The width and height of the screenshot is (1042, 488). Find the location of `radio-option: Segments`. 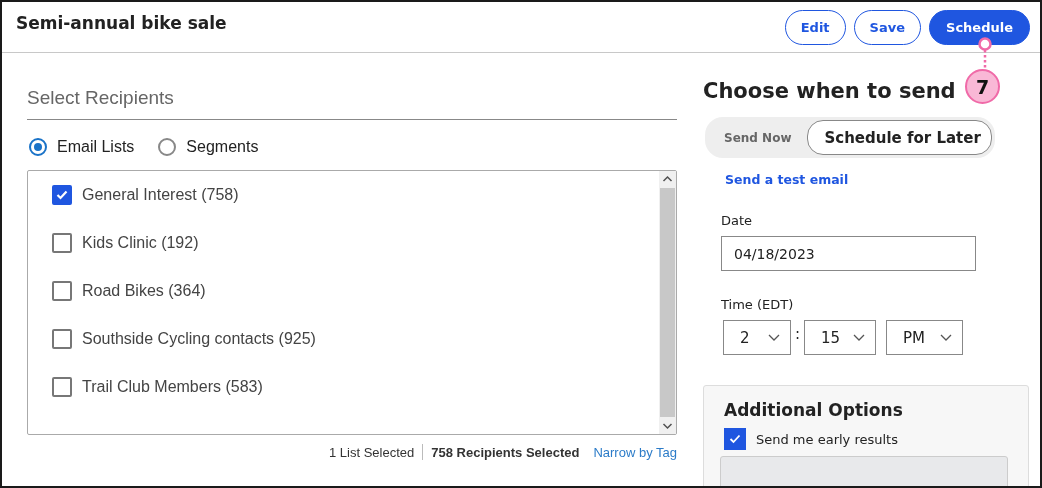

radio-option: Segments is located at coordinates (208, 147).